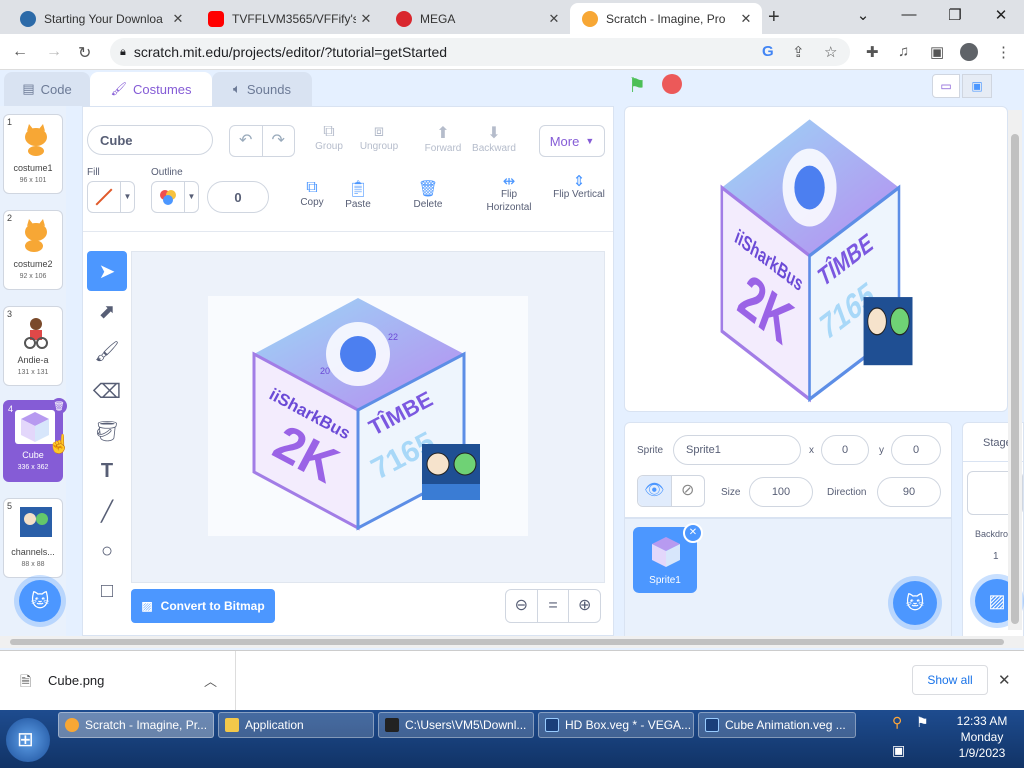  I want to click on horizontal-scrollbar, so click(512, 642).